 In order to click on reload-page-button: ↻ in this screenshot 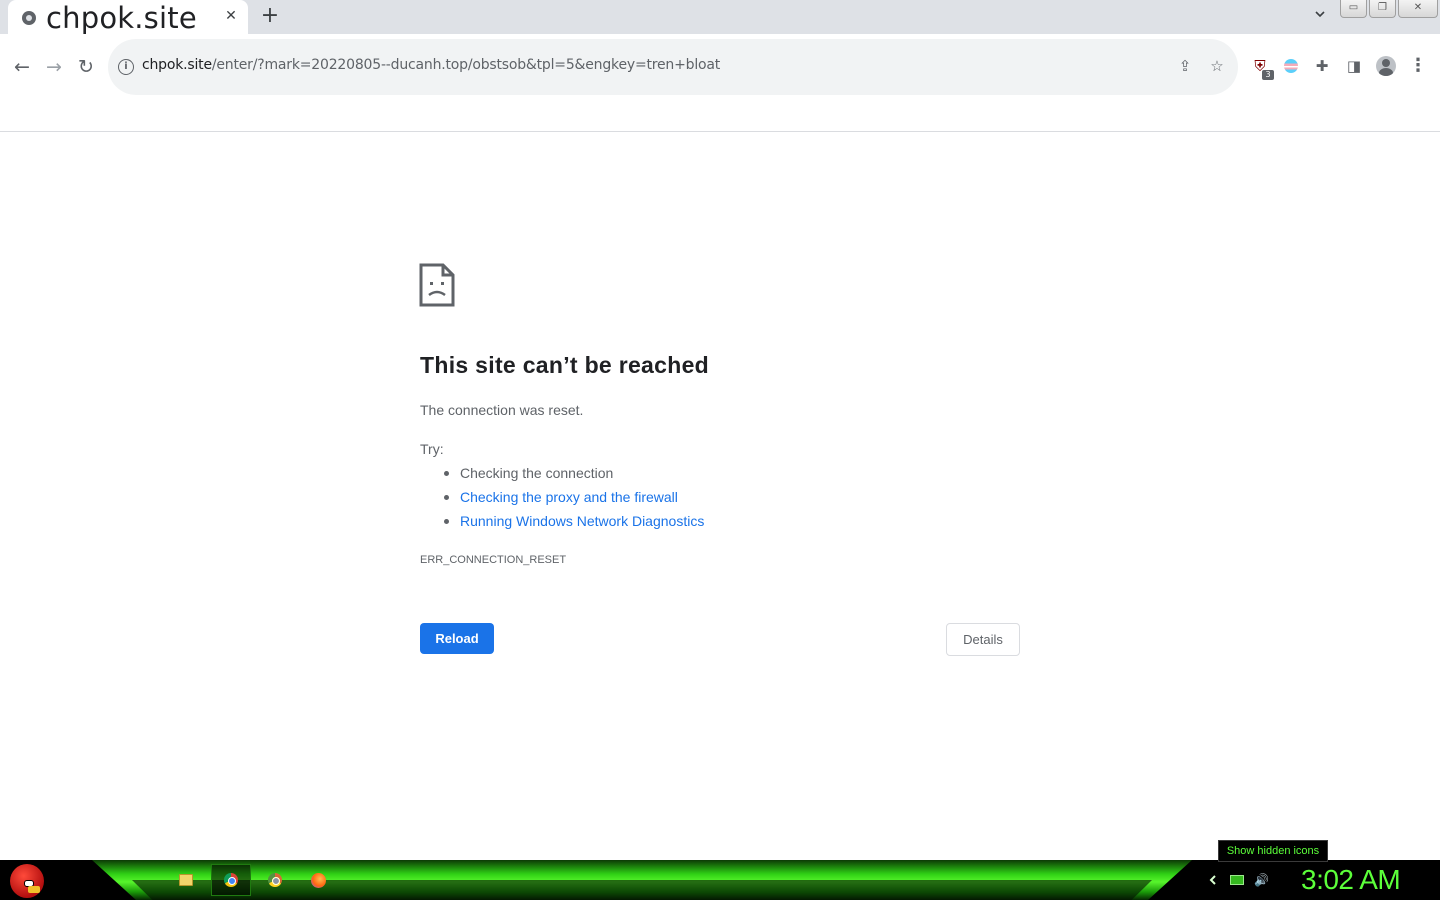, I will do `click(86, 67)`.